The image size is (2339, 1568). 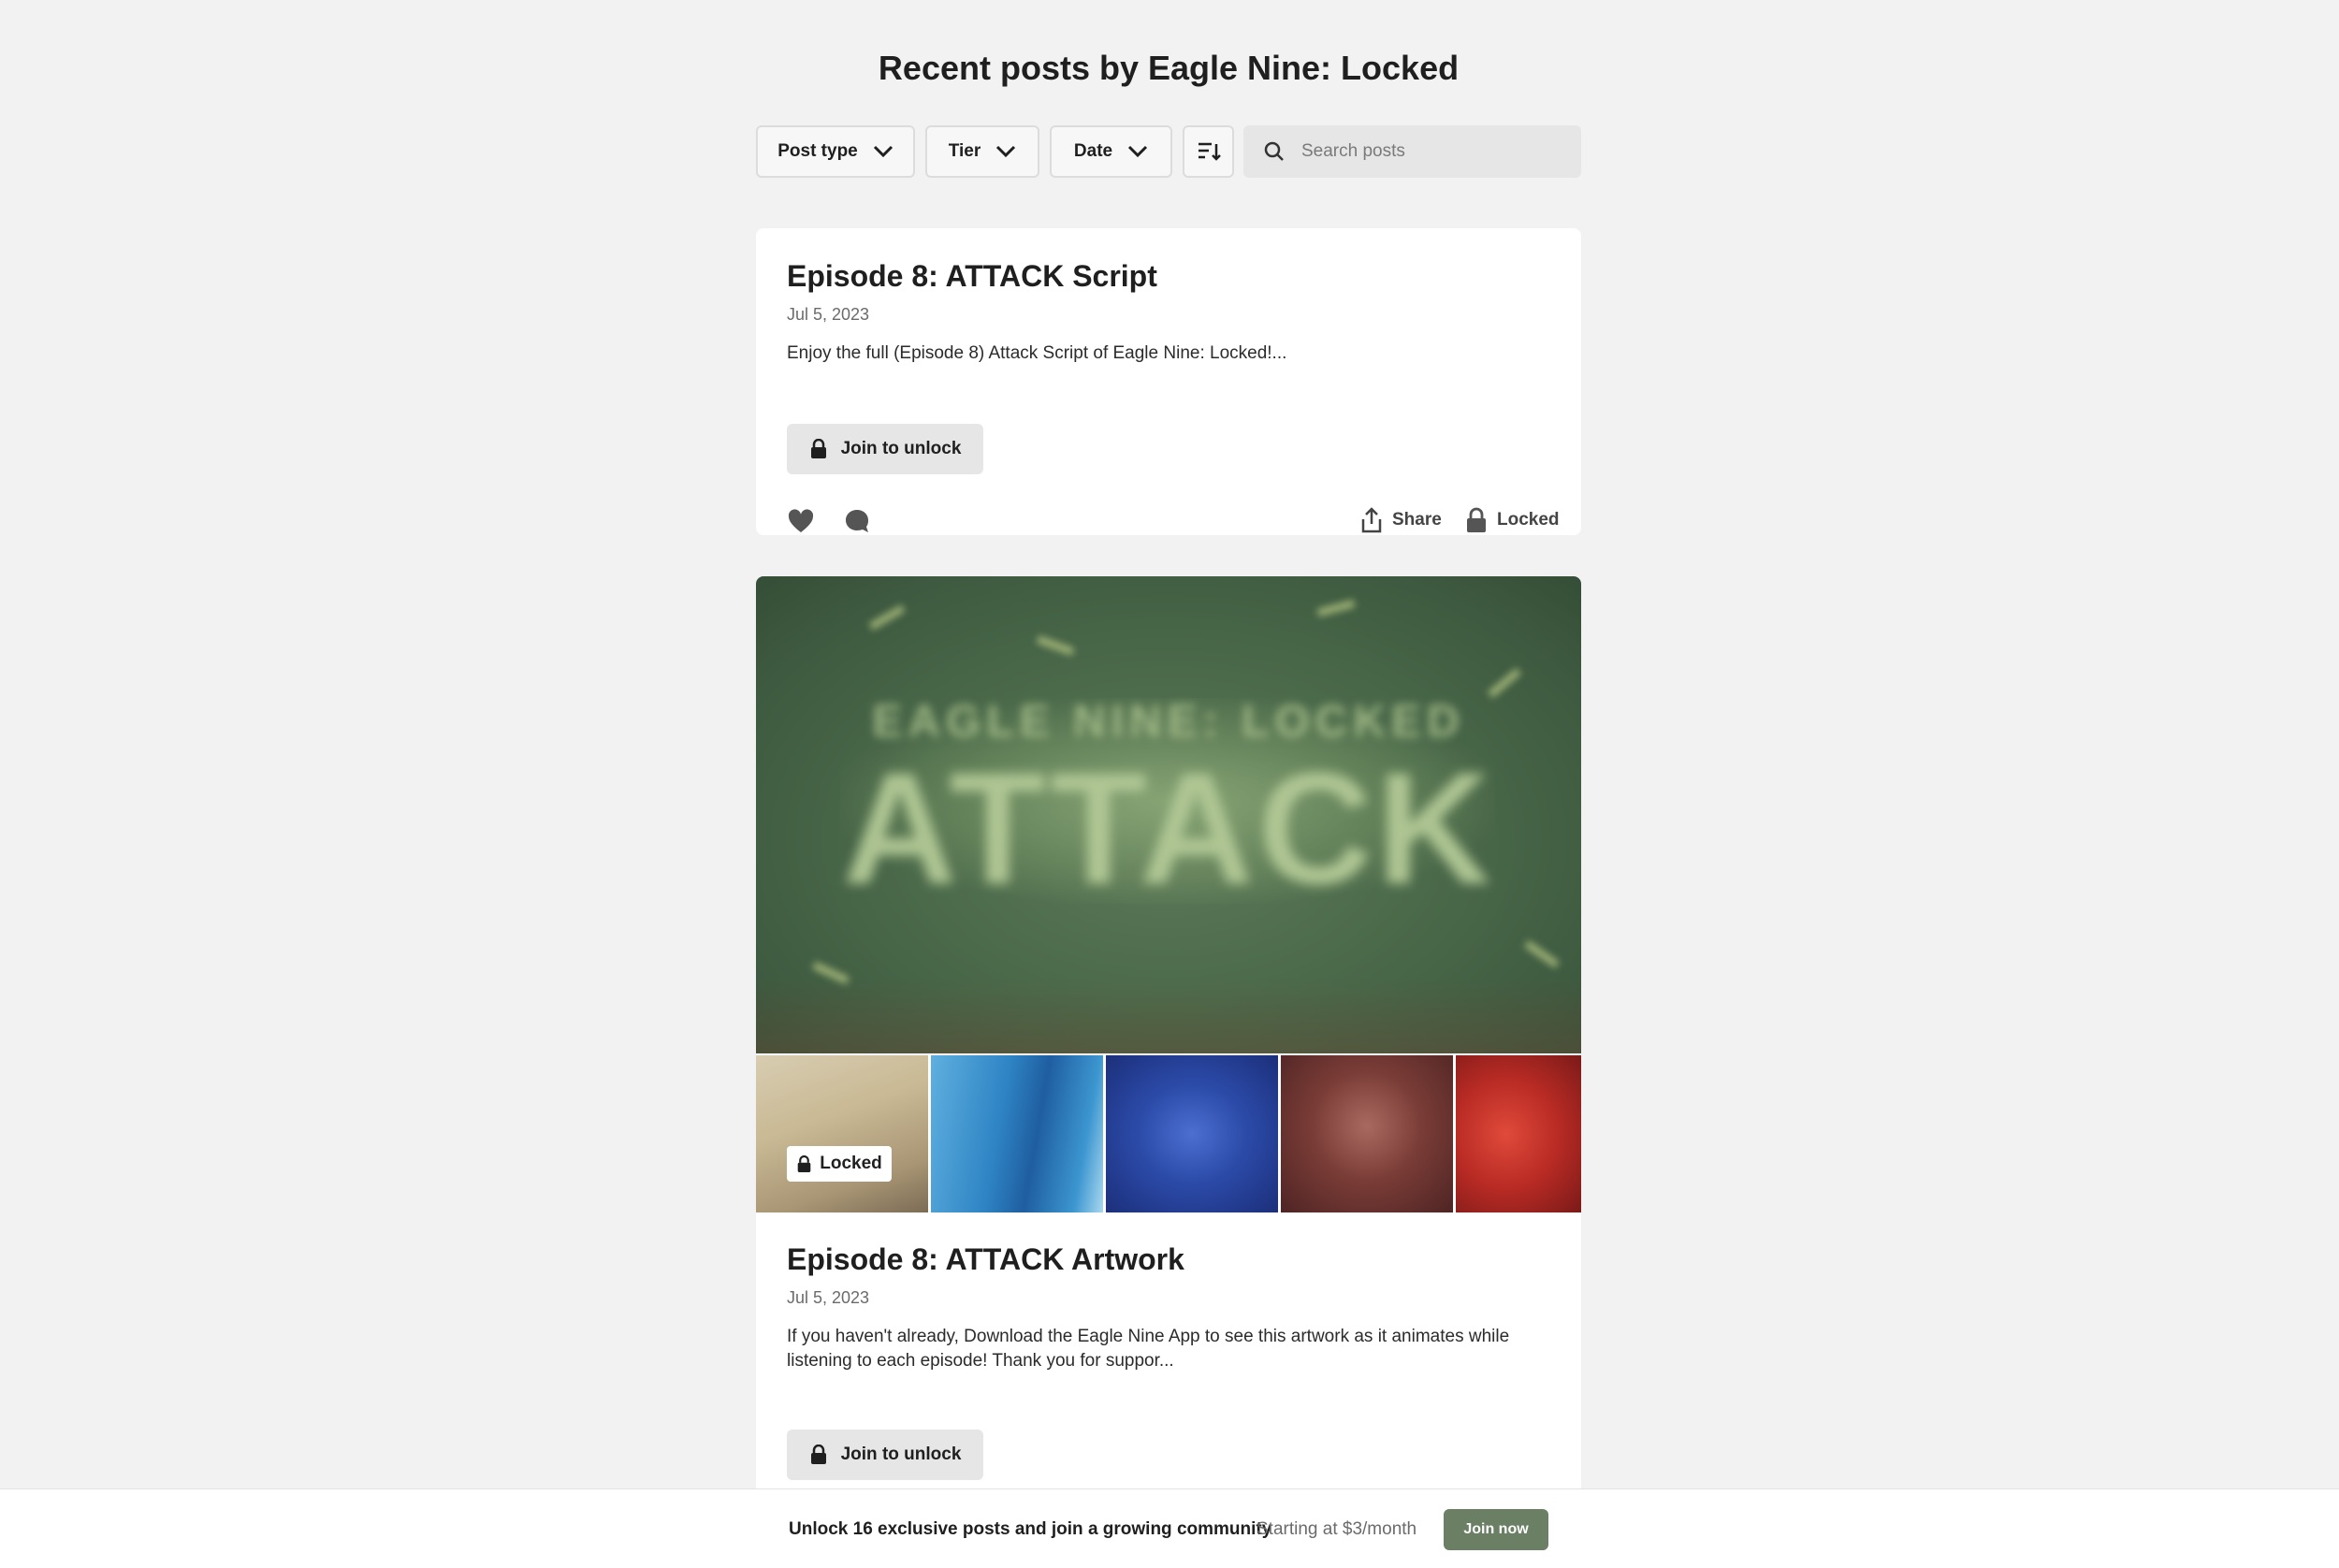 I want to click on heart-icon, so click(x=801, y=521).